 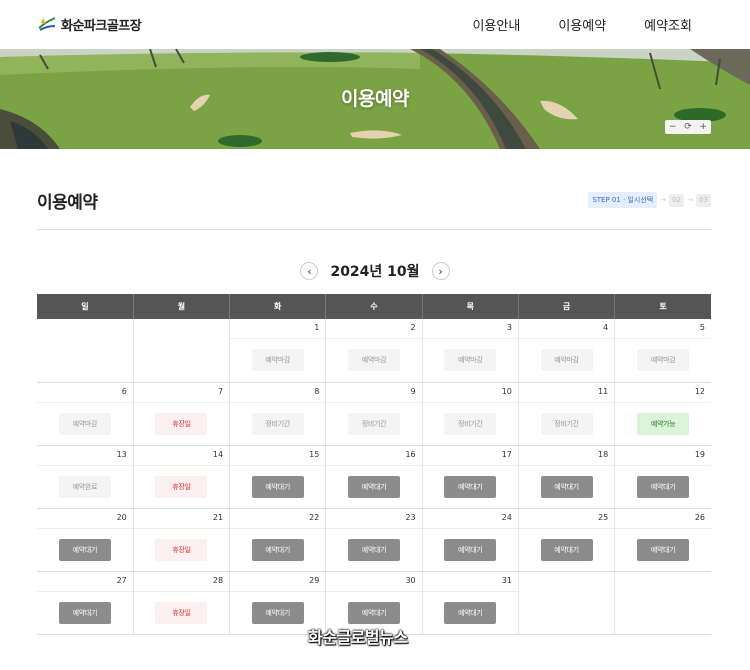 I want to click on main-nav: 이용안내 이용예약 예약조회, so click(x=582, y=24).